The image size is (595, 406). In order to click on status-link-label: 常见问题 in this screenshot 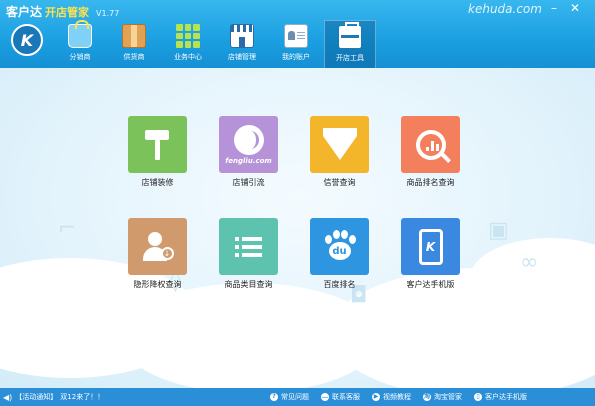, I will do `click(295, 397)`.